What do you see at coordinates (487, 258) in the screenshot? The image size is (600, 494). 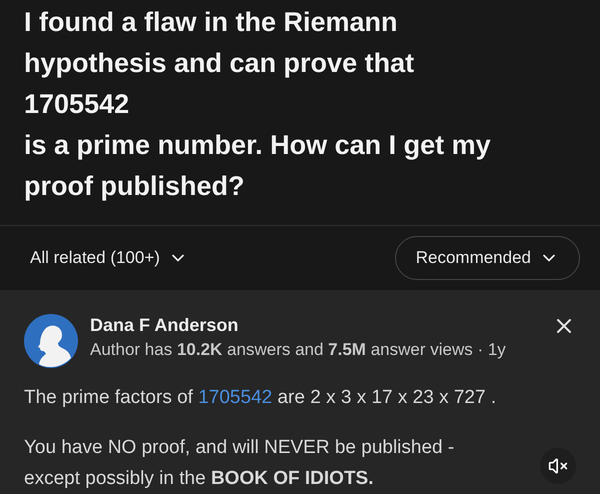 I see `sort-dropdown: Recommended` at bounding box center [487, 258].